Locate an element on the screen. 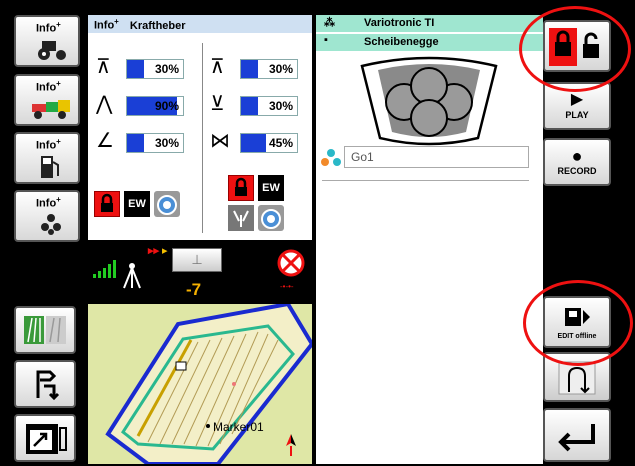 This screenshot has width=635, height=466. rear-lift-bar: 30% is located at coordinates (269, 69).